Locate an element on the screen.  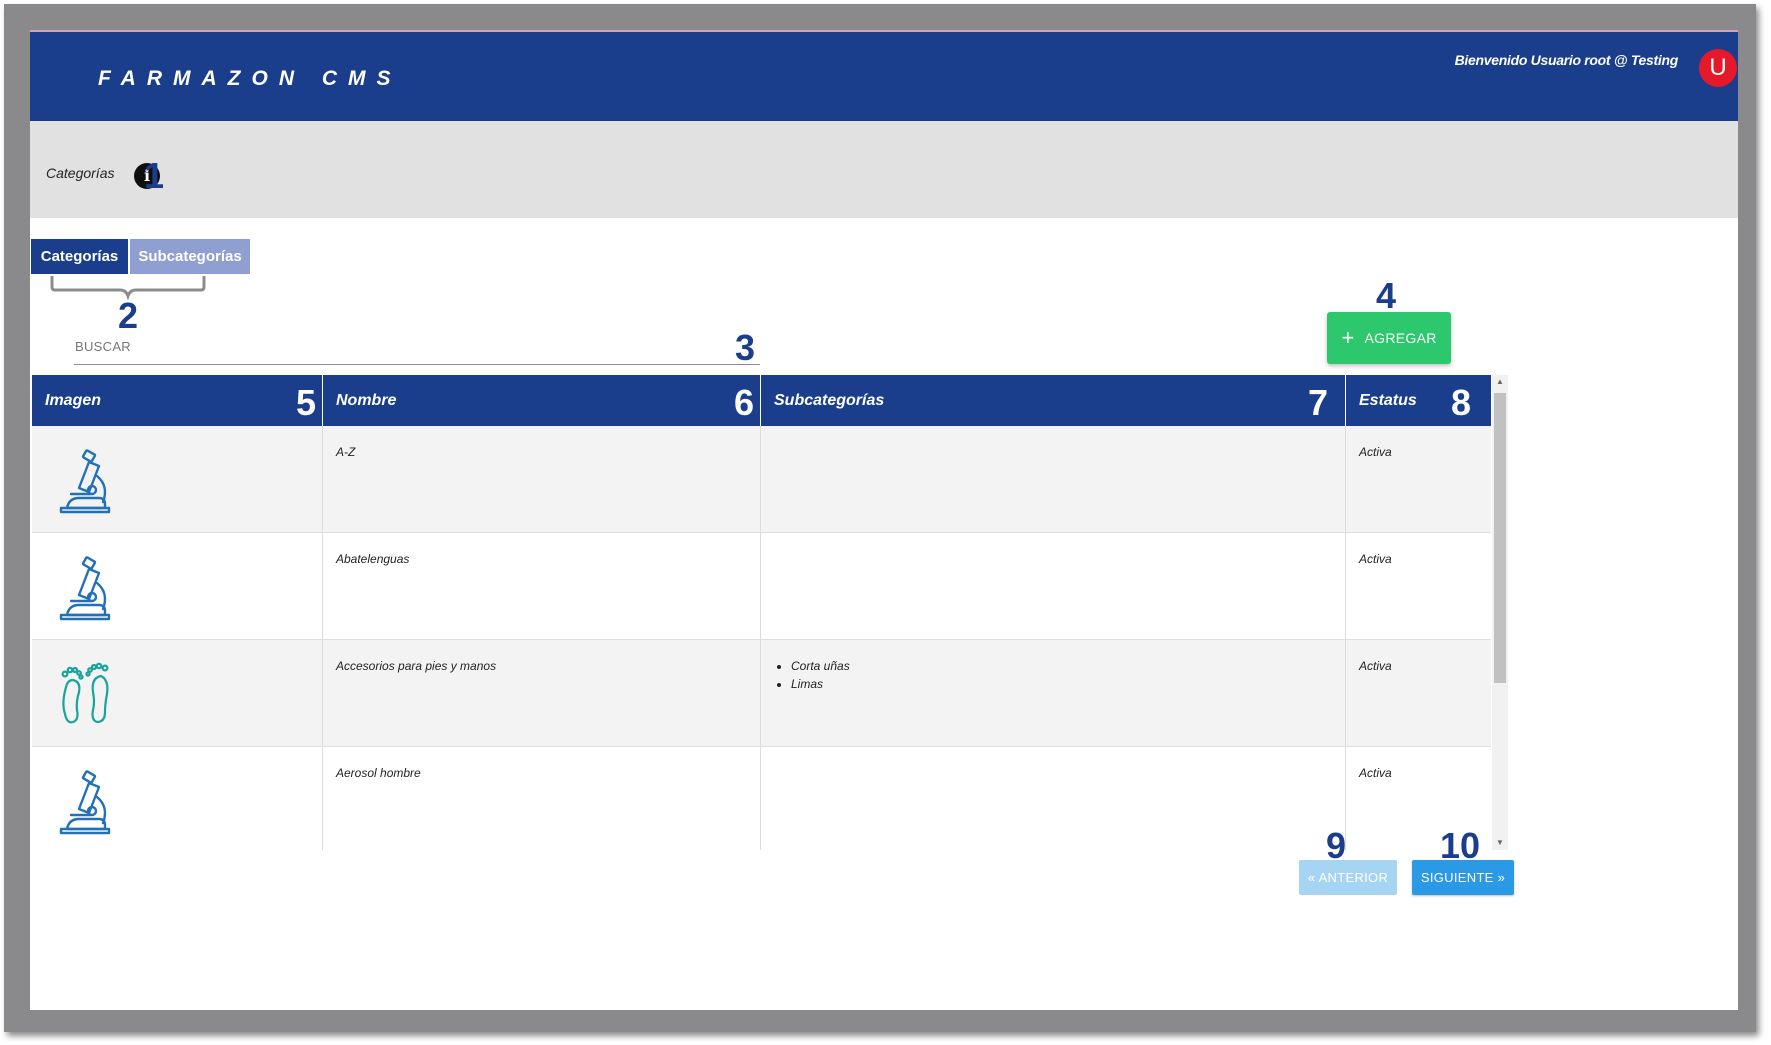
column-header-nombre: Nombre is located at coordinates (542, 400).